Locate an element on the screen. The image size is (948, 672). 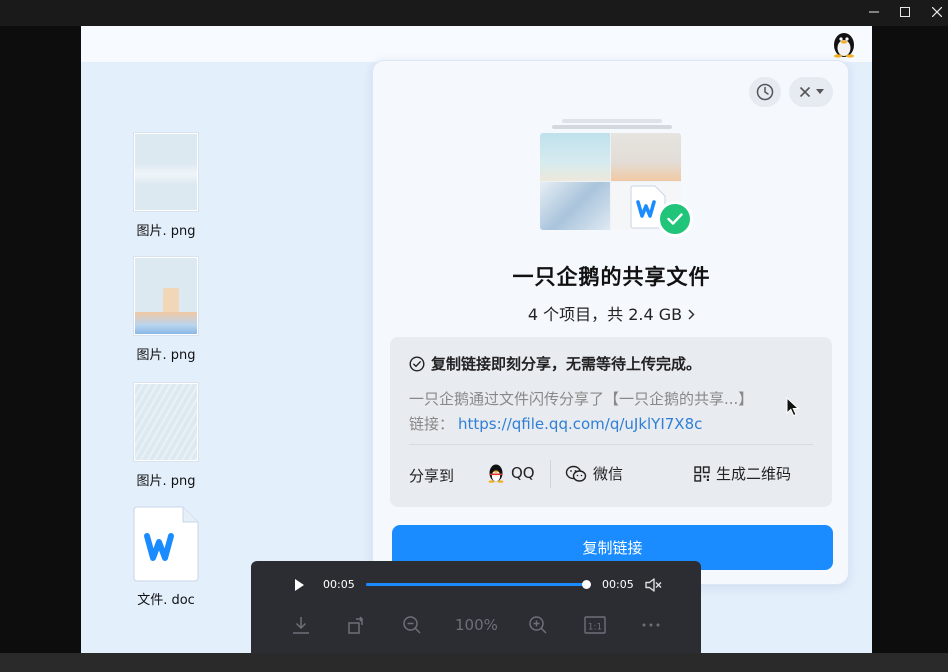
success-check-icon is located at coordinates (675, 219).